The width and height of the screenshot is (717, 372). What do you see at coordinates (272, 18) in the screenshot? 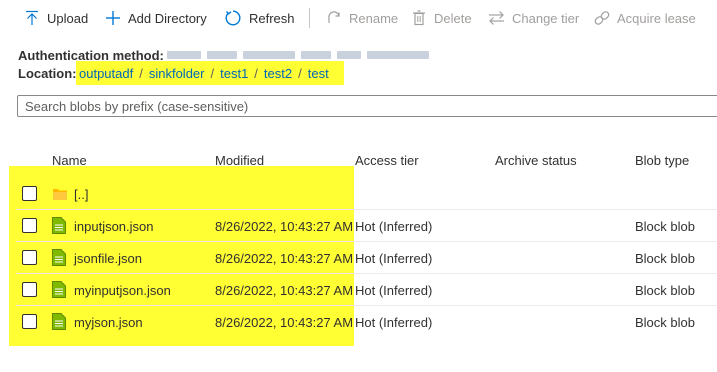
I see `refresh-label: Refresh` at bounding box center [272, 18].